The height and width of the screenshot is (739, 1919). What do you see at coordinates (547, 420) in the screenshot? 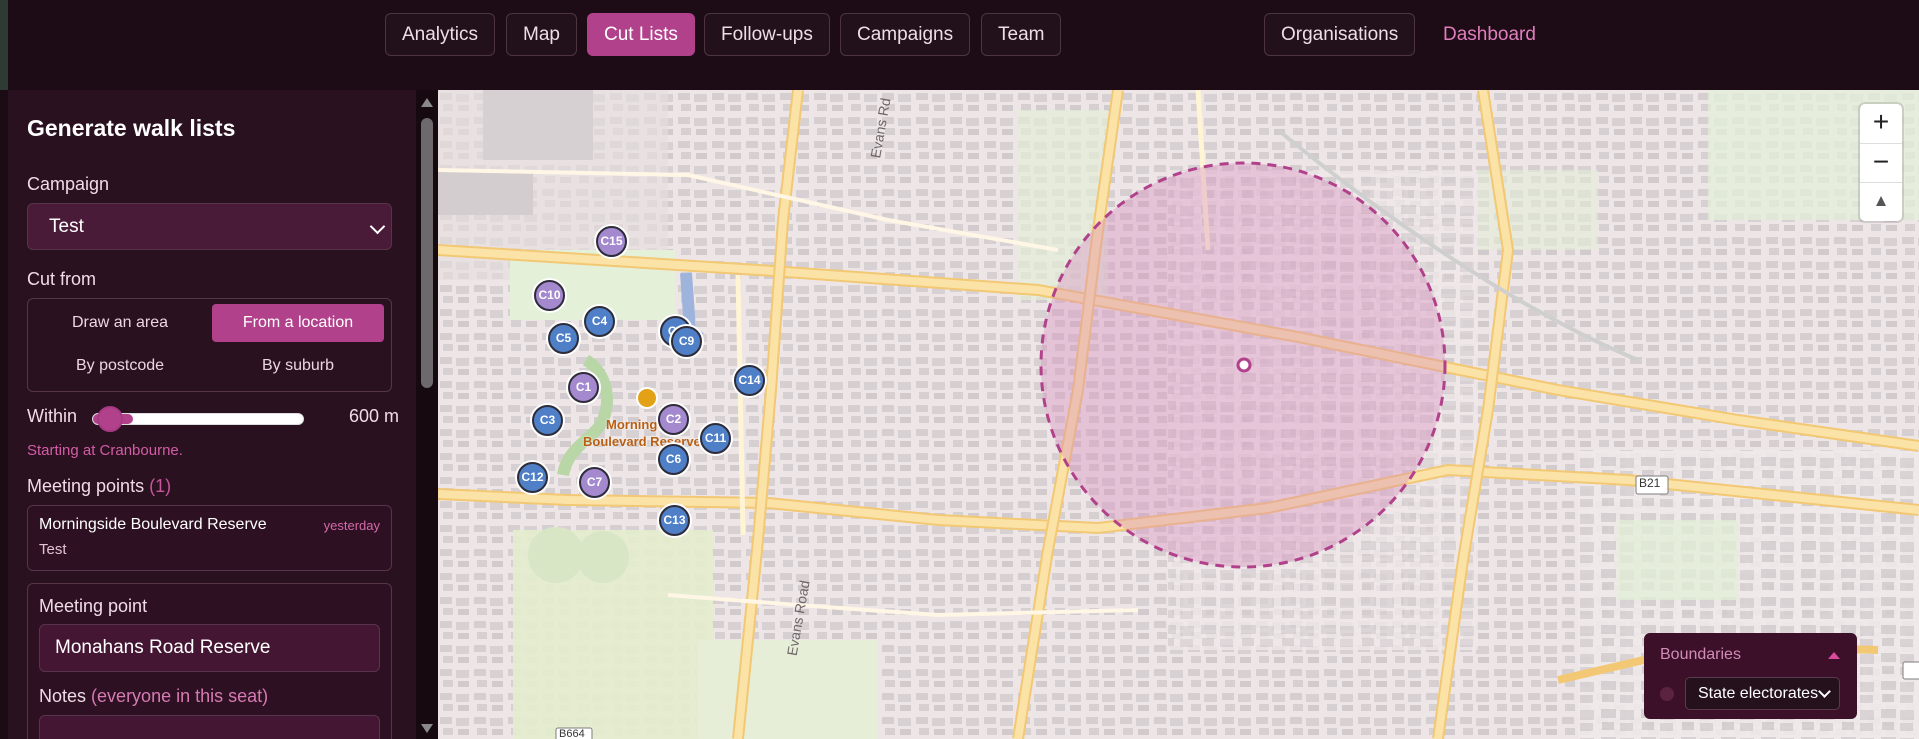
I see `cut-marker-c3: C3` at bounding box center [547, 420].